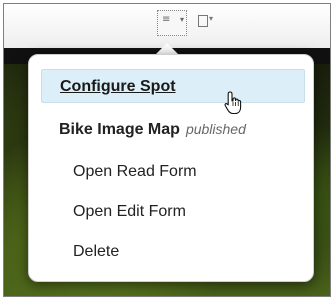 This screenshot has width=335, height=301. I want to click on delete-label: Delete, so click(96, 251).